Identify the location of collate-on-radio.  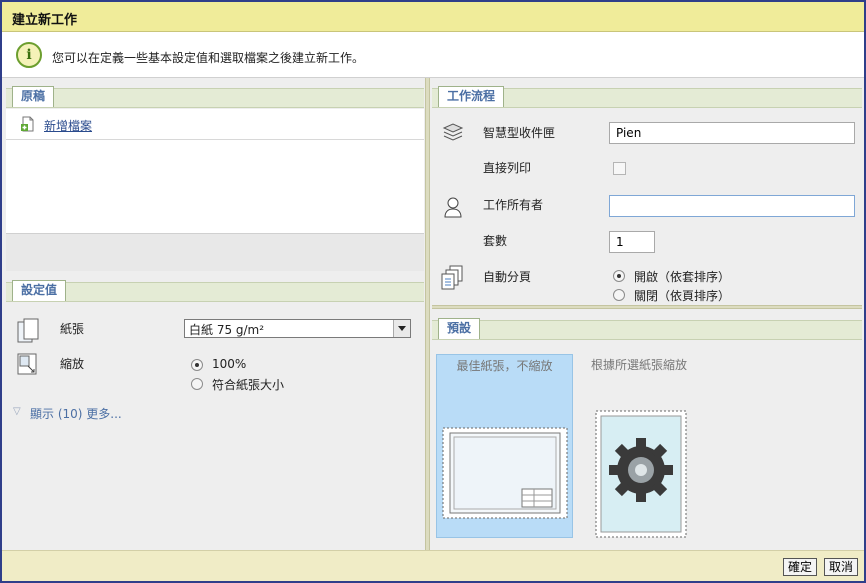
(619, 276).